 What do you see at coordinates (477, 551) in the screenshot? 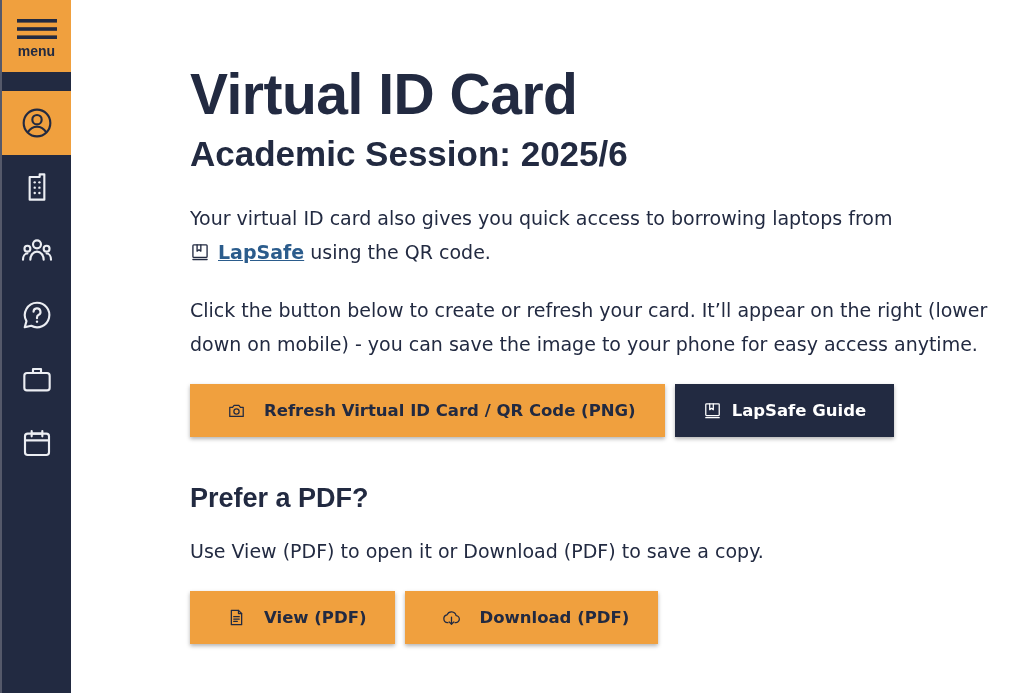
I see `pdf-text: Use View (PDF) to open it or Download (PDF) to save a copy.` at bounding box center [477, 551].